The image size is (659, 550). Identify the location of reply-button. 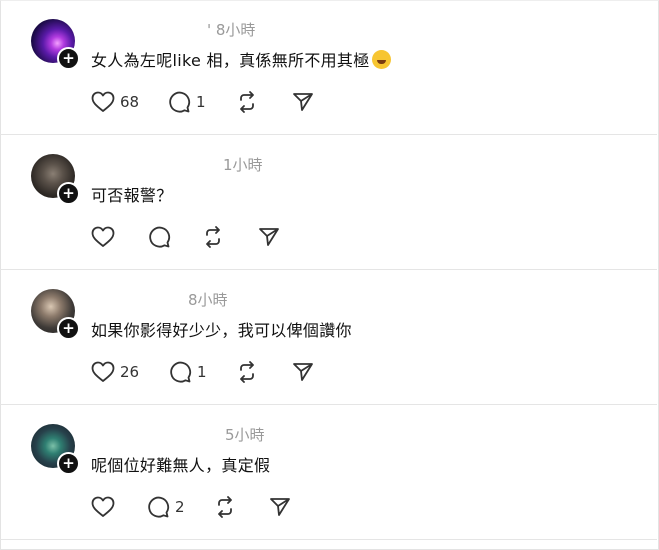
(161, 237).